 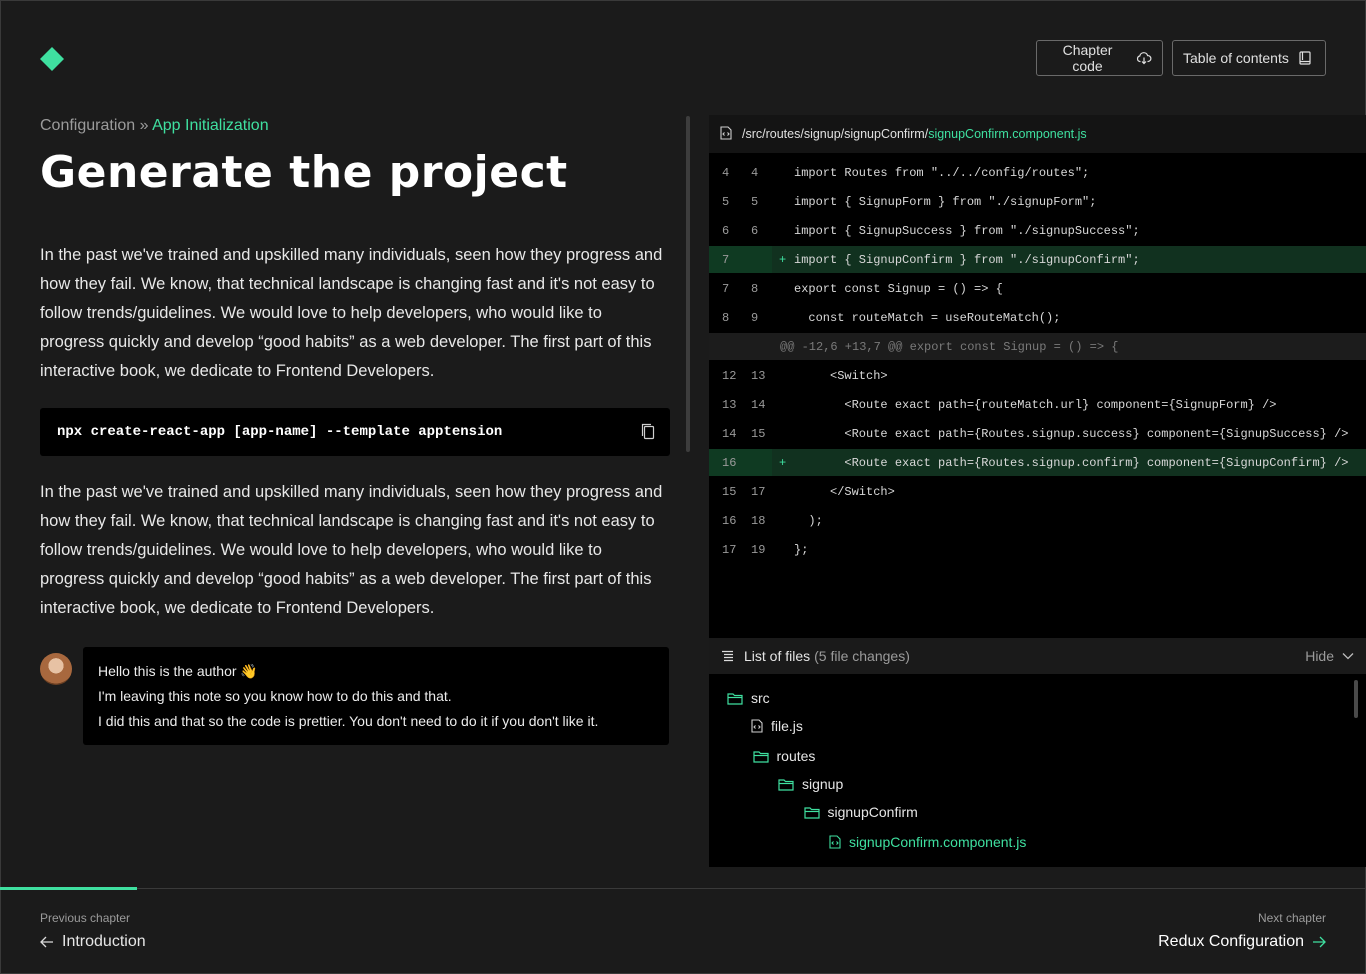 I want to click on chevron-down-icon, so click(x=1348, y=656).